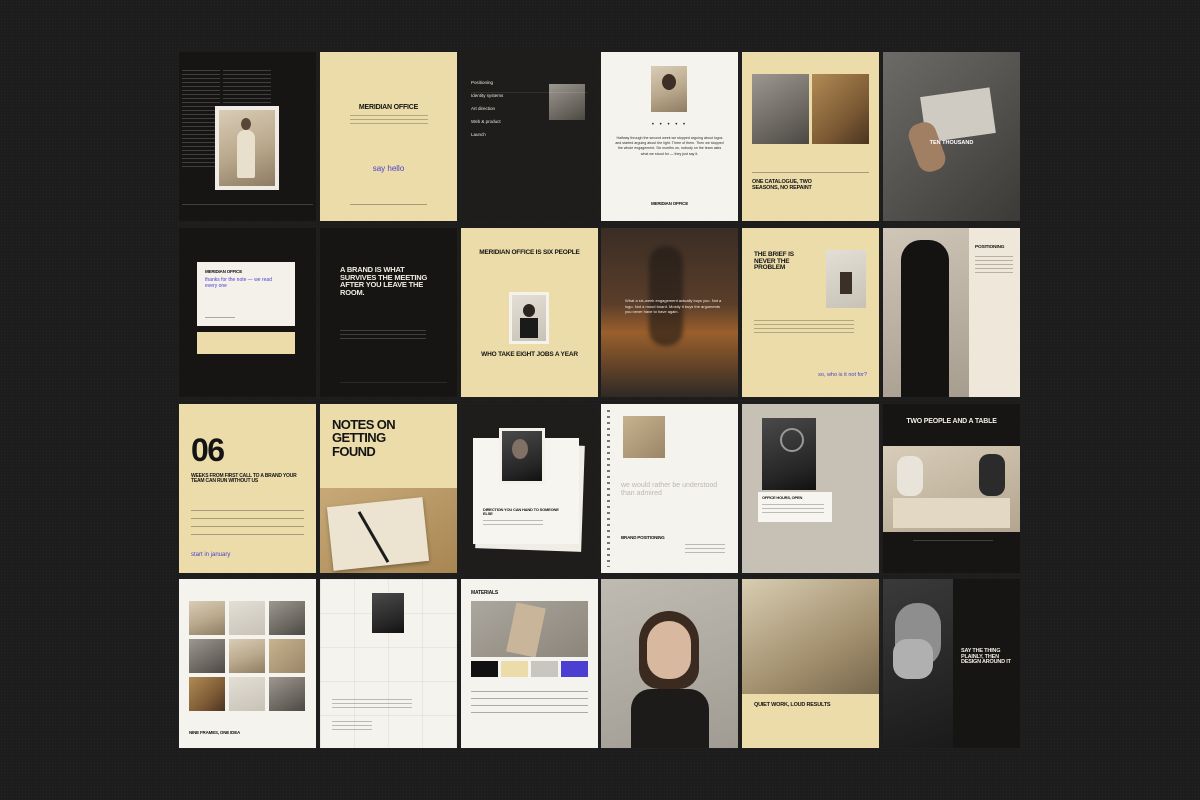 The image size is (1200, 800). What do you see at coordinates (574, 669) in the screenshot?
I see `swatch-blue` at bounding box center [574, 669].